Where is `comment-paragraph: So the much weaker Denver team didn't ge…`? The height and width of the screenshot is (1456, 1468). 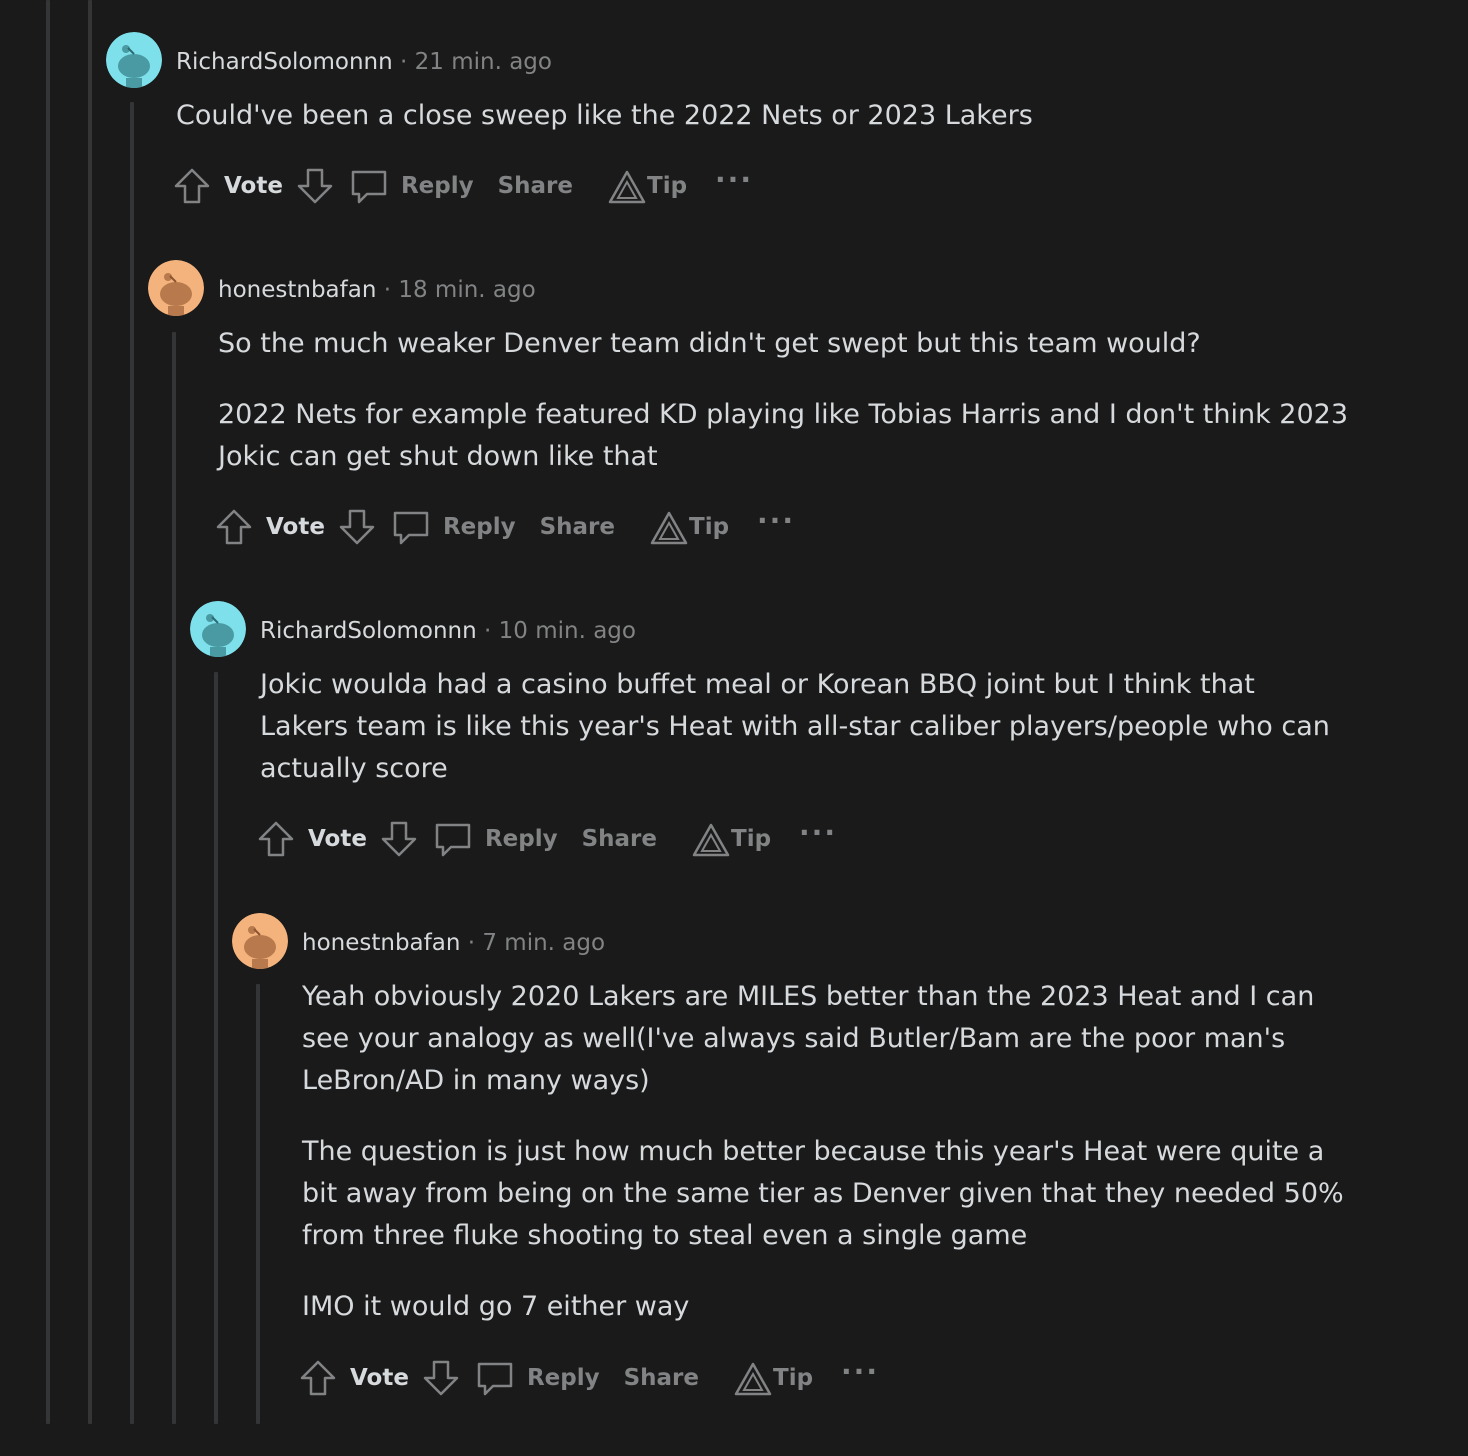
comment-paragraph: So the much weaker Denver team didn't ge… is located at coordinates (709, 343).